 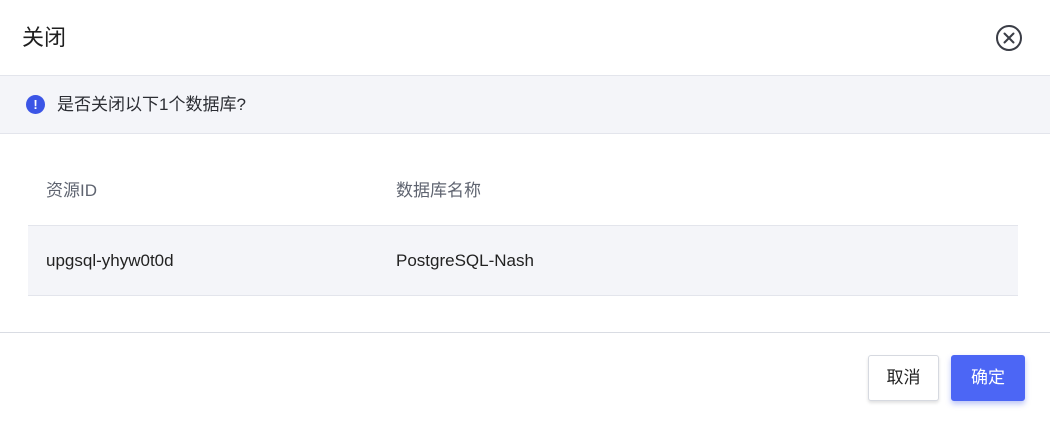 I want to click on column-header-resource-id: 资源ID, so click(x=71, y=190).